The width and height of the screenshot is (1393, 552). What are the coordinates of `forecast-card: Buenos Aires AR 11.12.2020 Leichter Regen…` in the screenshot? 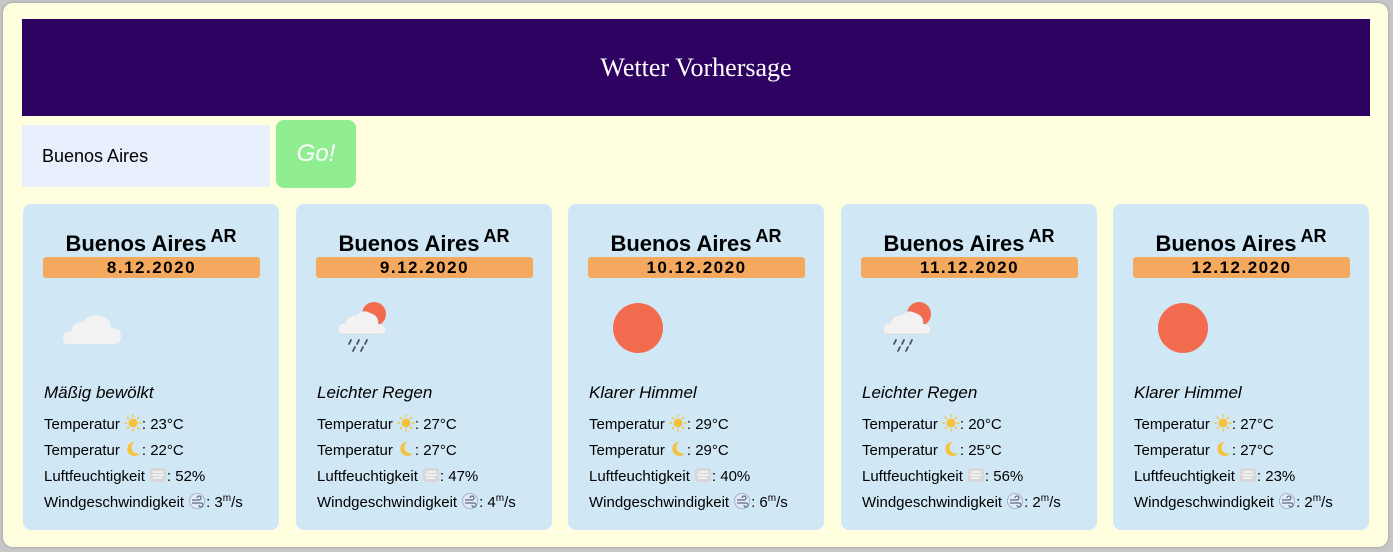 It's located at (969, 367).